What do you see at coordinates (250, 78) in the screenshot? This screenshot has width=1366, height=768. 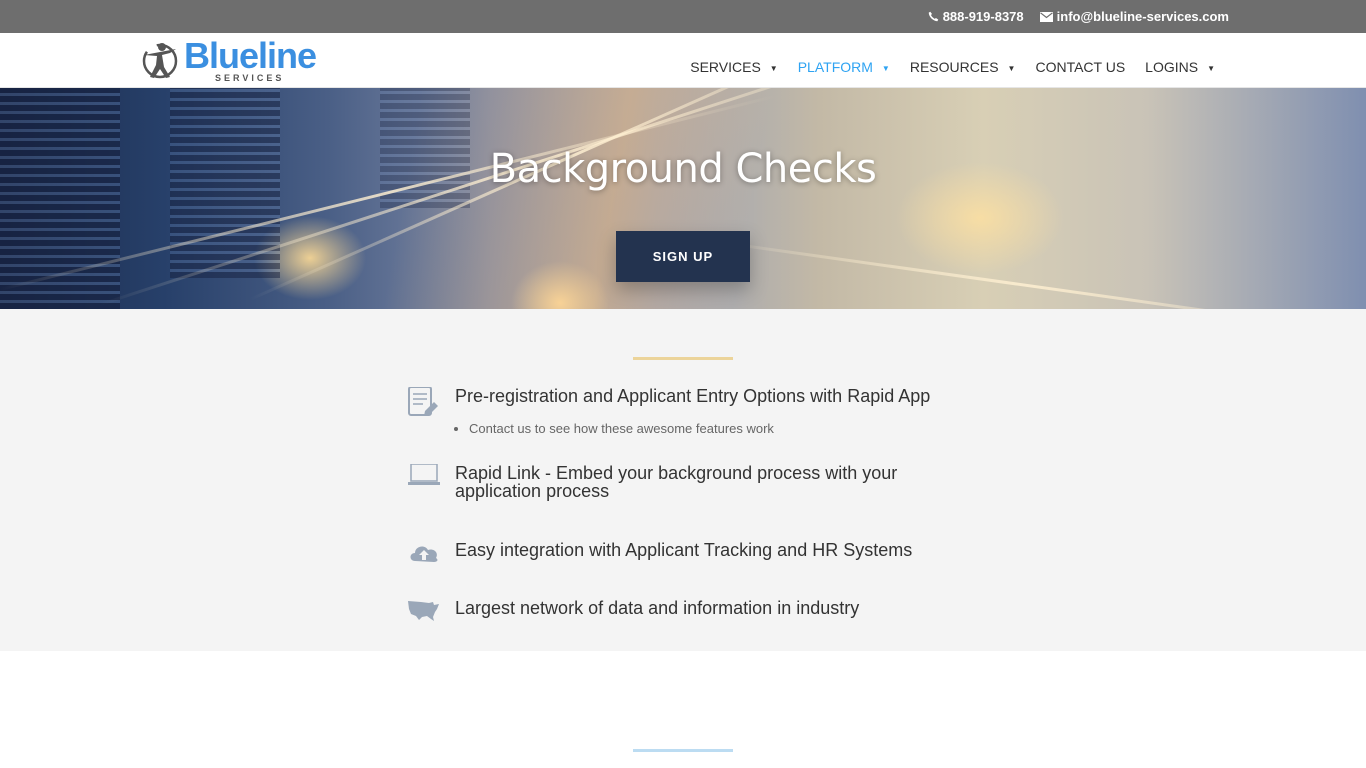 I see `logo-tagline: SERVICES` at bounding box center [250, 78].